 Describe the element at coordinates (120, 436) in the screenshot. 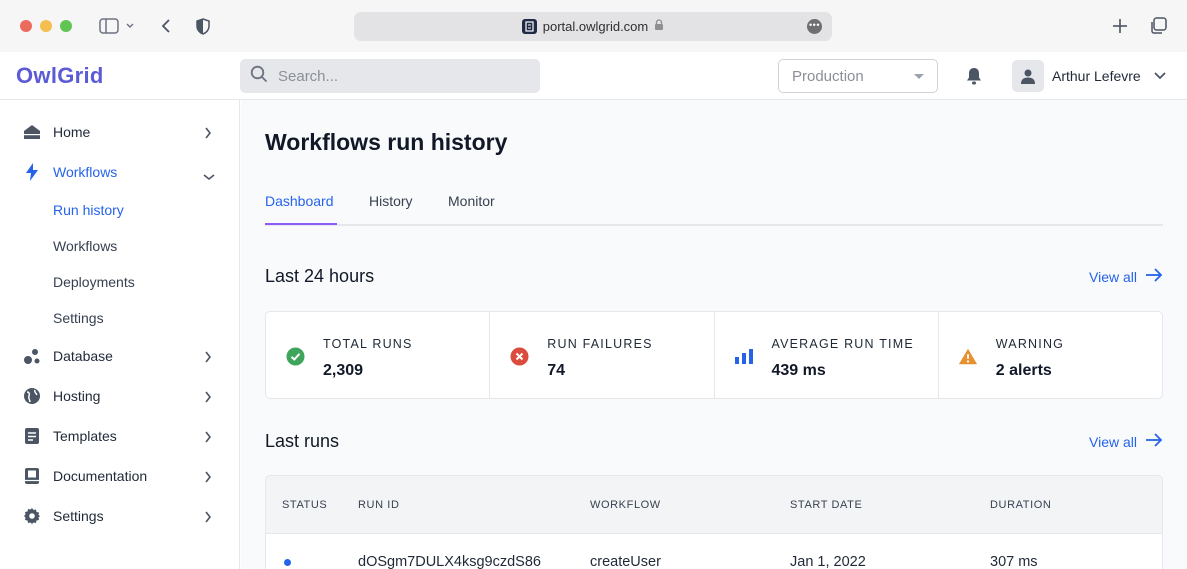

I see `sidebar-item-templates: Templates` at that location.